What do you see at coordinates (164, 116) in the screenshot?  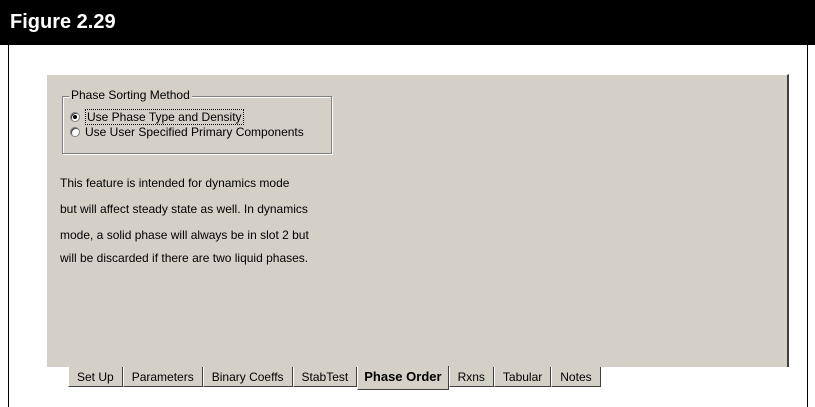 I see `radio-label-use-phase-type-and-density: Use Phase Type and Density` at bounding box center [164, 116].